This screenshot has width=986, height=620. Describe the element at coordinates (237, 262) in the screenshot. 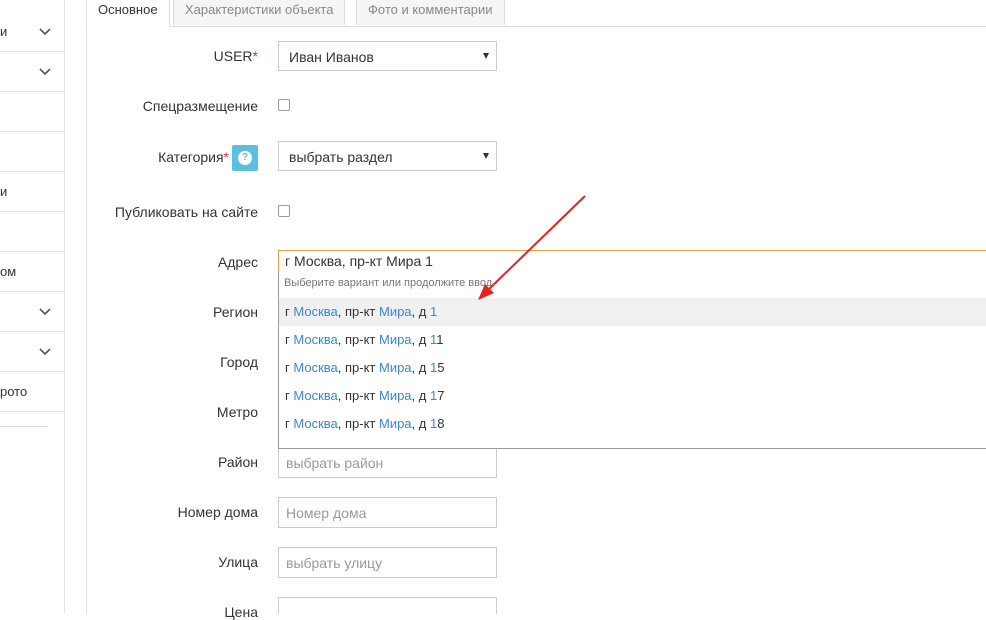

I see `address-label: Адрес` at that location.